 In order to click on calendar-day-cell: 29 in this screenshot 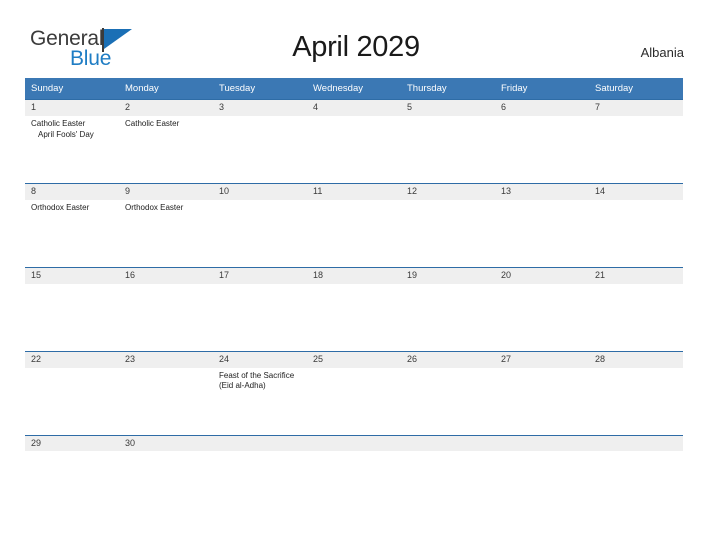, I will do `click(72, 448)`.